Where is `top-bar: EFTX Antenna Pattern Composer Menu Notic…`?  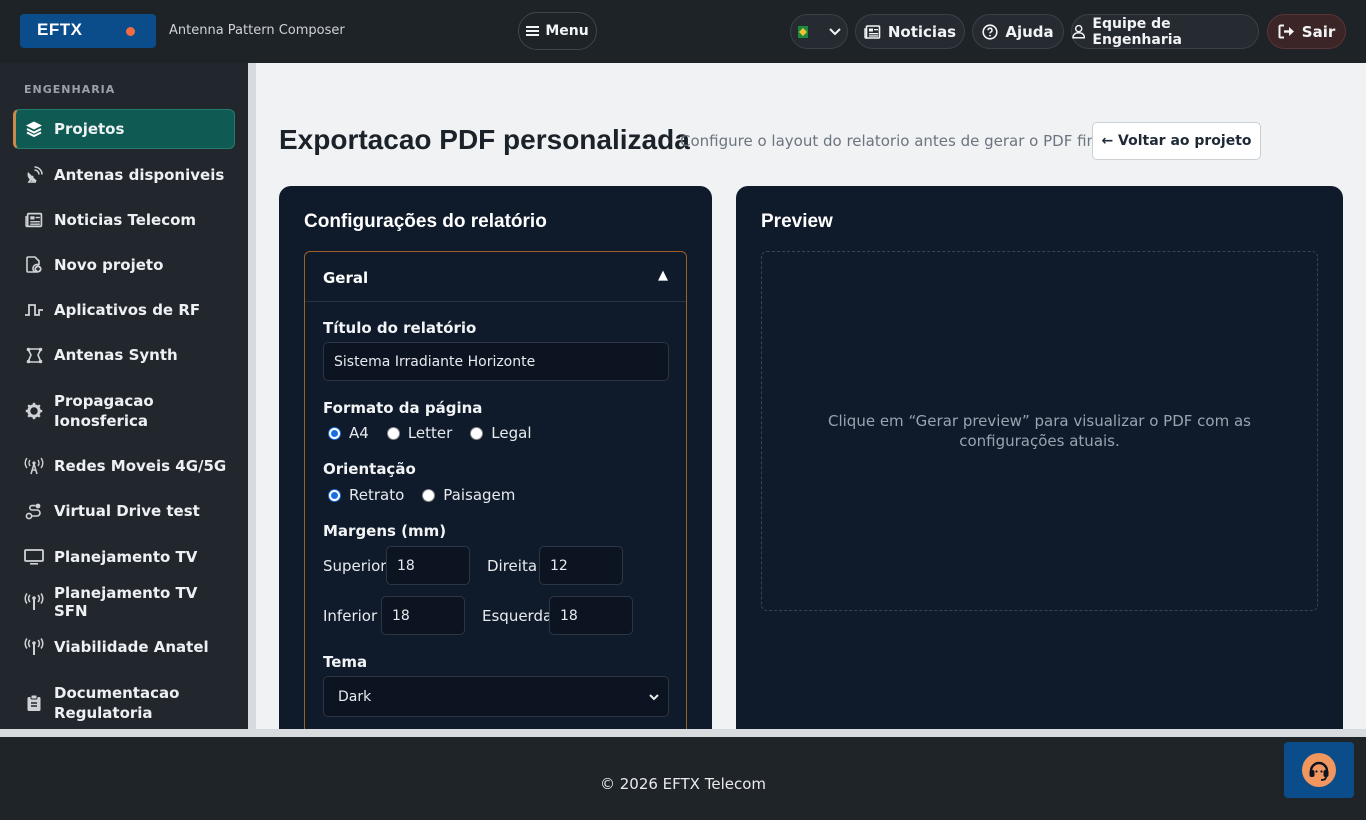 top-bar: EFTX Antenna Pattern Composer Menu Notic… is located at coordinates (683, 31).